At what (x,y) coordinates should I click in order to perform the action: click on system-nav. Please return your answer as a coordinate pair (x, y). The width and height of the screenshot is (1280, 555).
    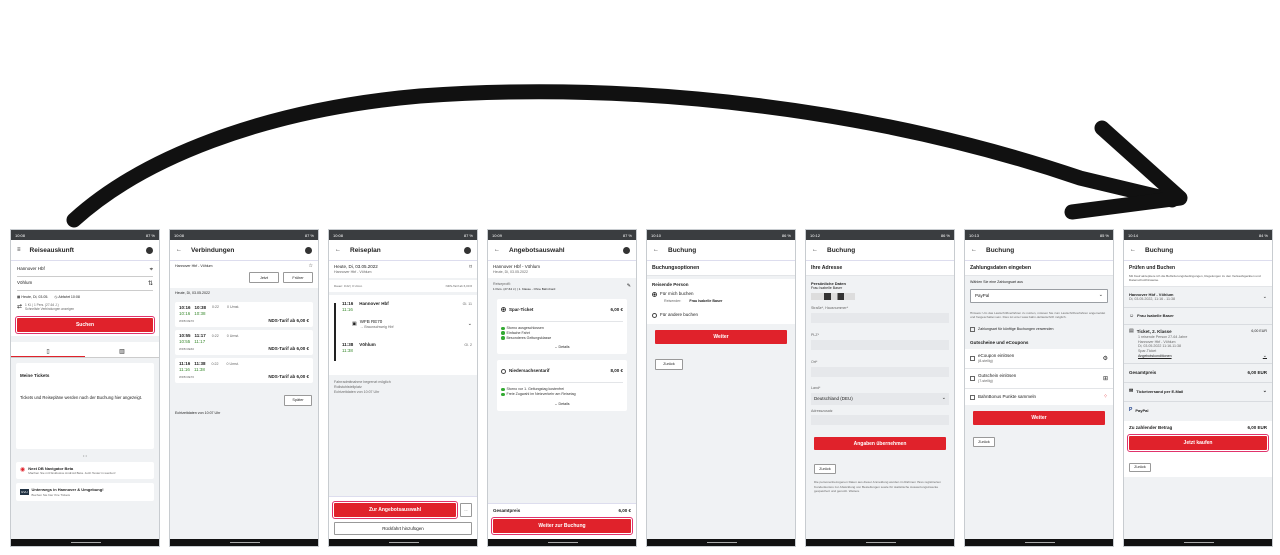
    Looking at the image, I should click on (721, 542).